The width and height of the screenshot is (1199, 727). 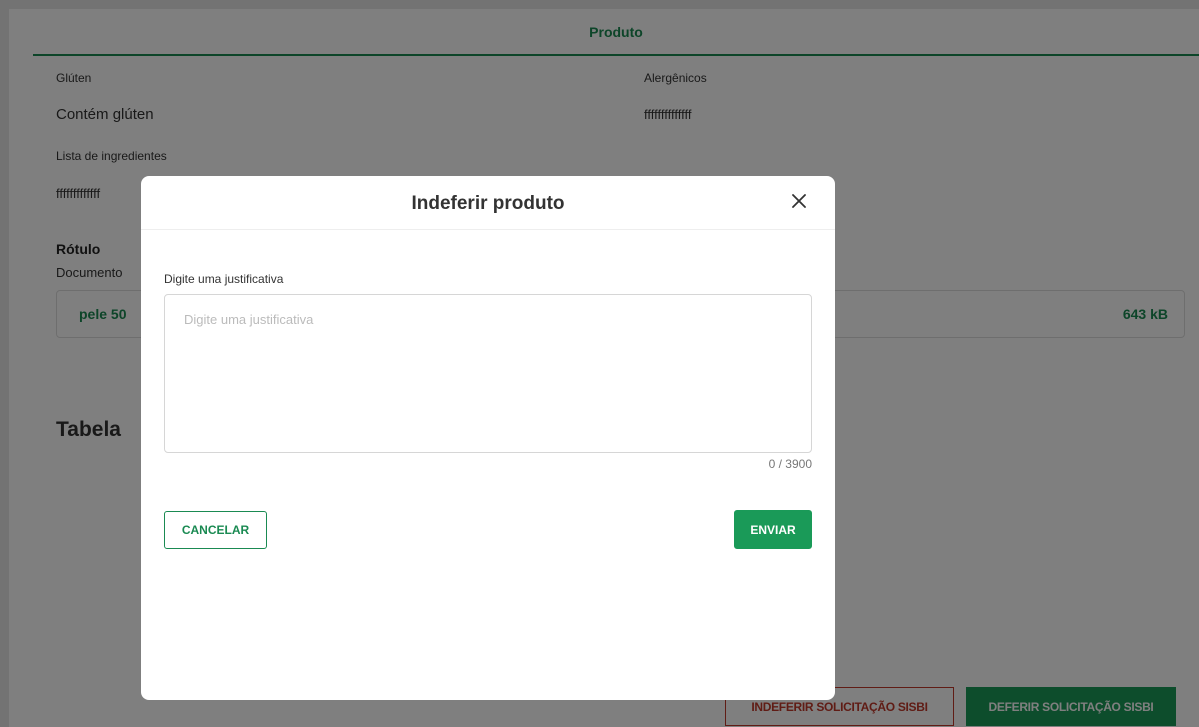 I want to click on justificativa-textarea, so click(x=488, y=373).